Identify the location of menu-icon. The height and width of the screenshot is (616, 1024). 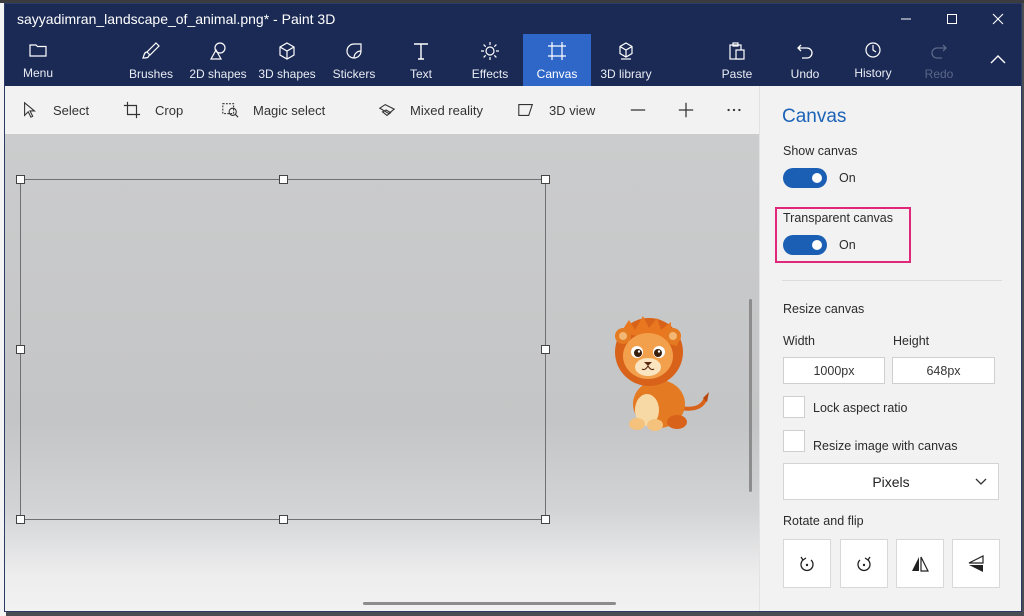
(38, 50).